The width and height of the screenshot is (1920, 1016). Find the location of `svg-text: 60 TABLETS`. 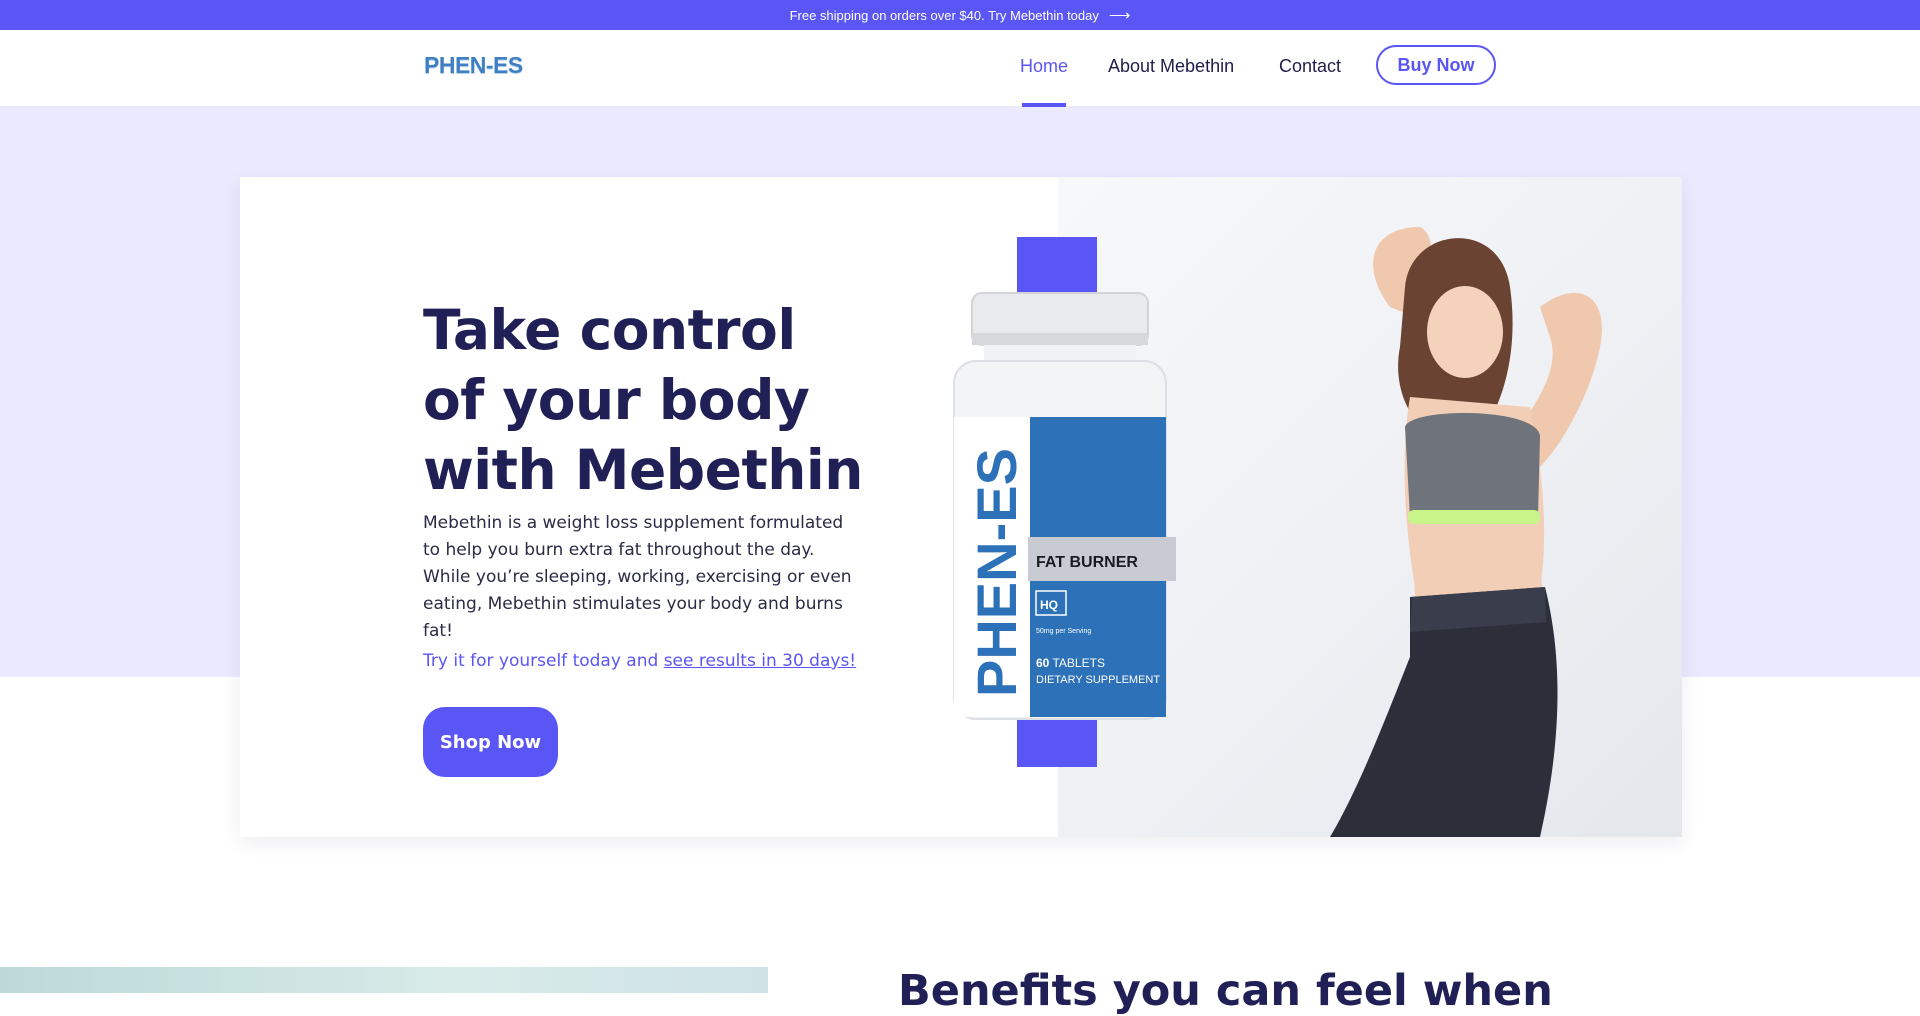

svg-text: 60 TABLETS is located at coordinates (1070, 663).